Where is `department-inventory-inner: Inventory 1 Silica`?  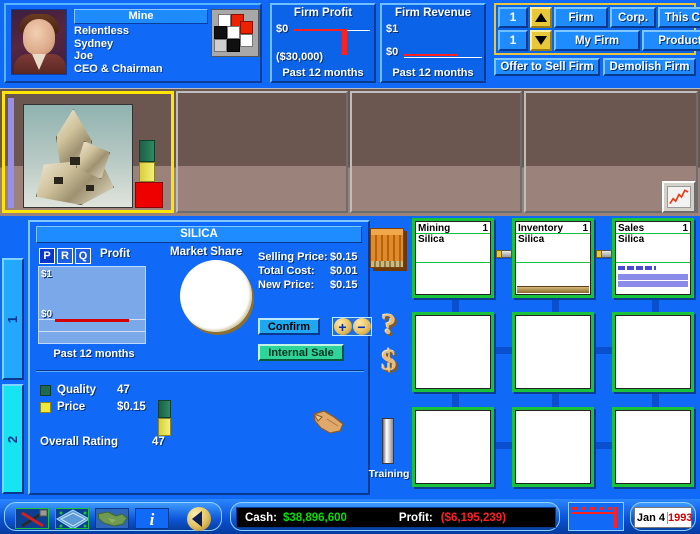
department-inventory-inner: Inventory 1 Silica is located at coordinates (553, 258).